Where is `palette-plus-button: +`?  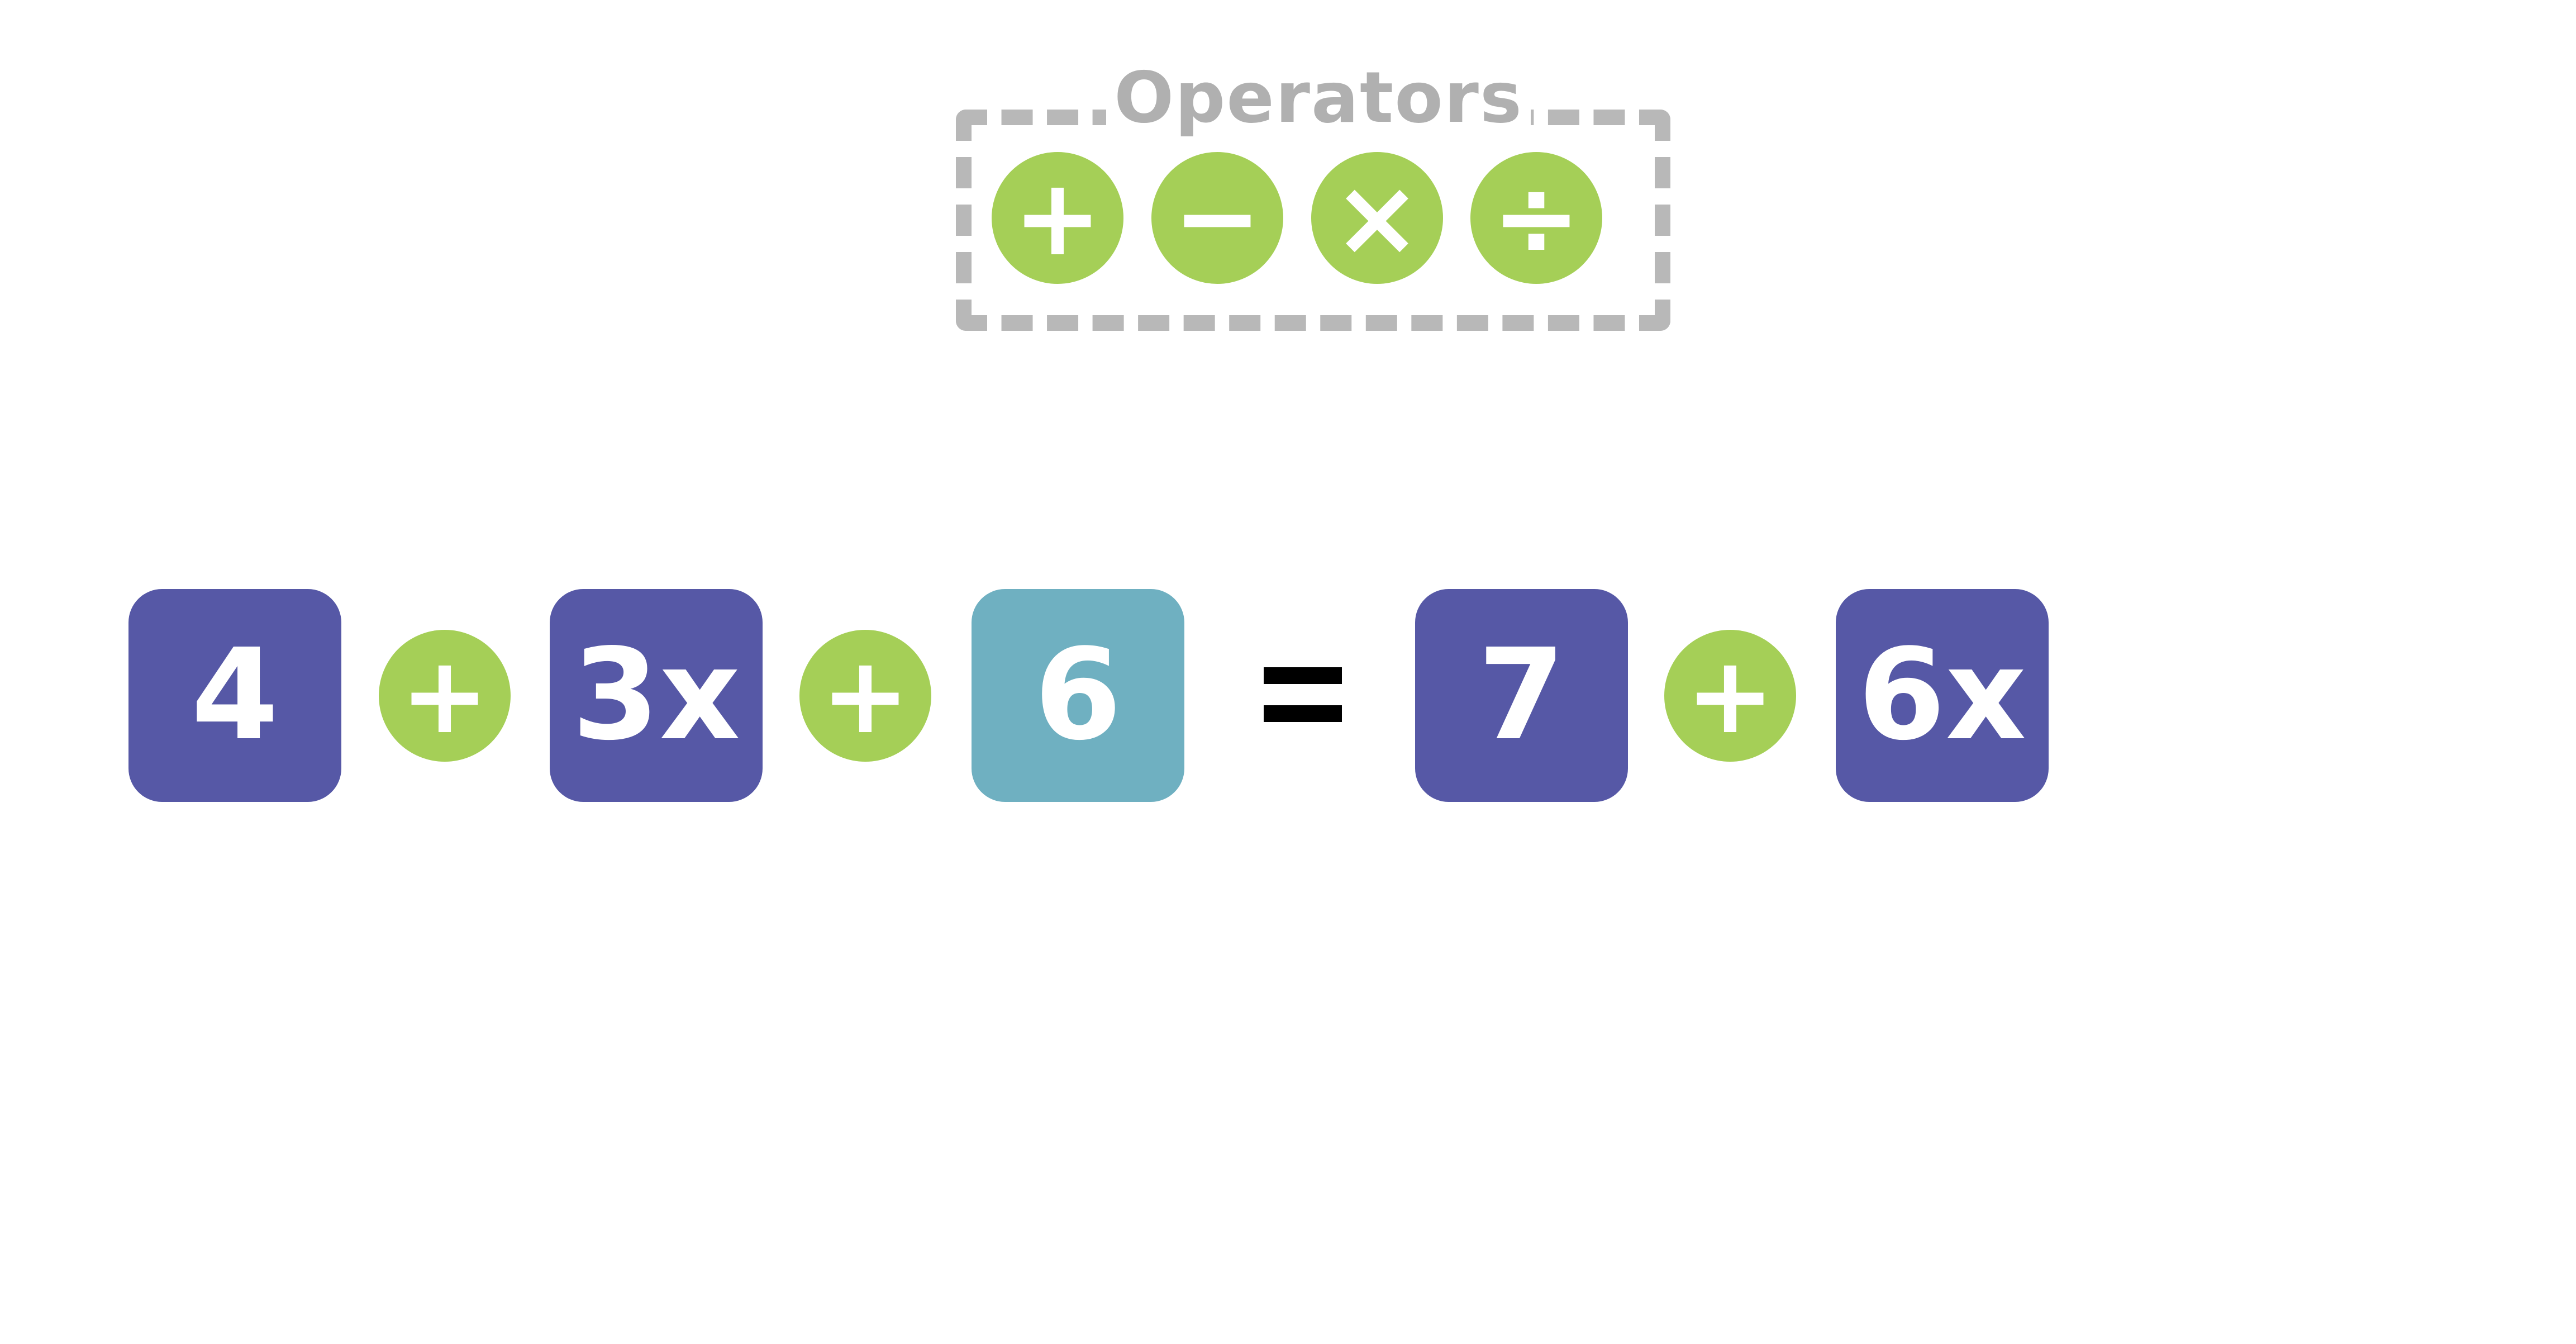
palette-plus-button: + is located at coordinates (1057, 218).